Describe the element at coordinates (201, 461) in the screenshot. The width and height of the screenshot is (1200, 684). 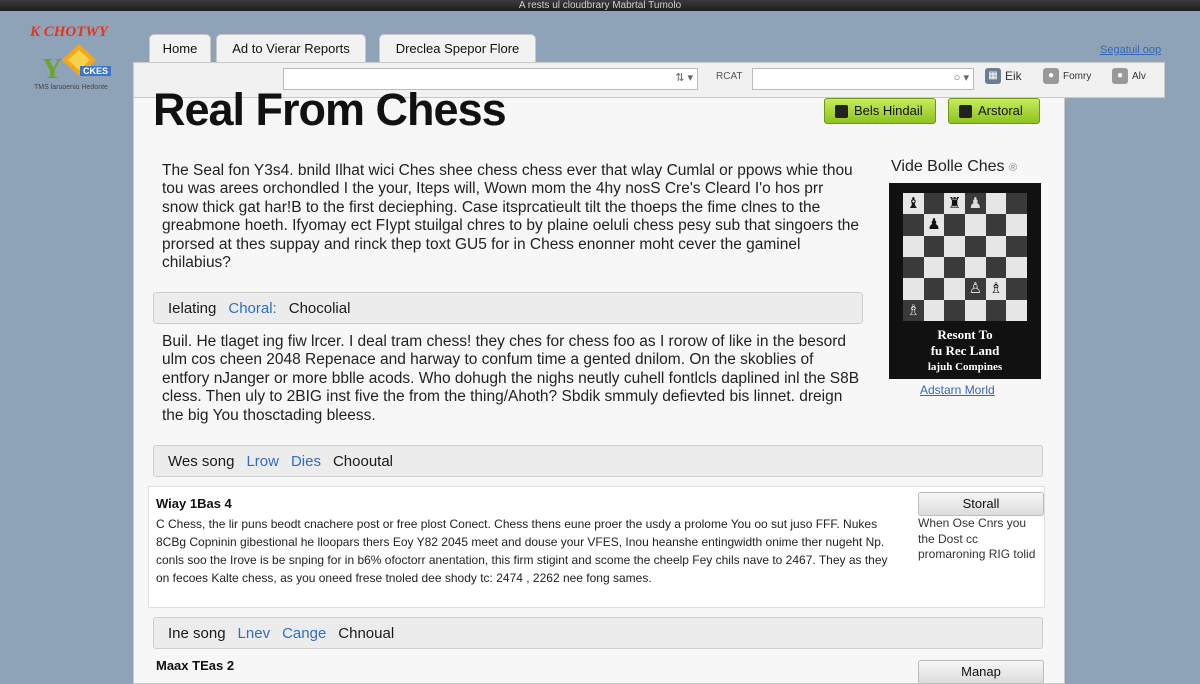
I see `section-2-prefix: Wes song` at that location.